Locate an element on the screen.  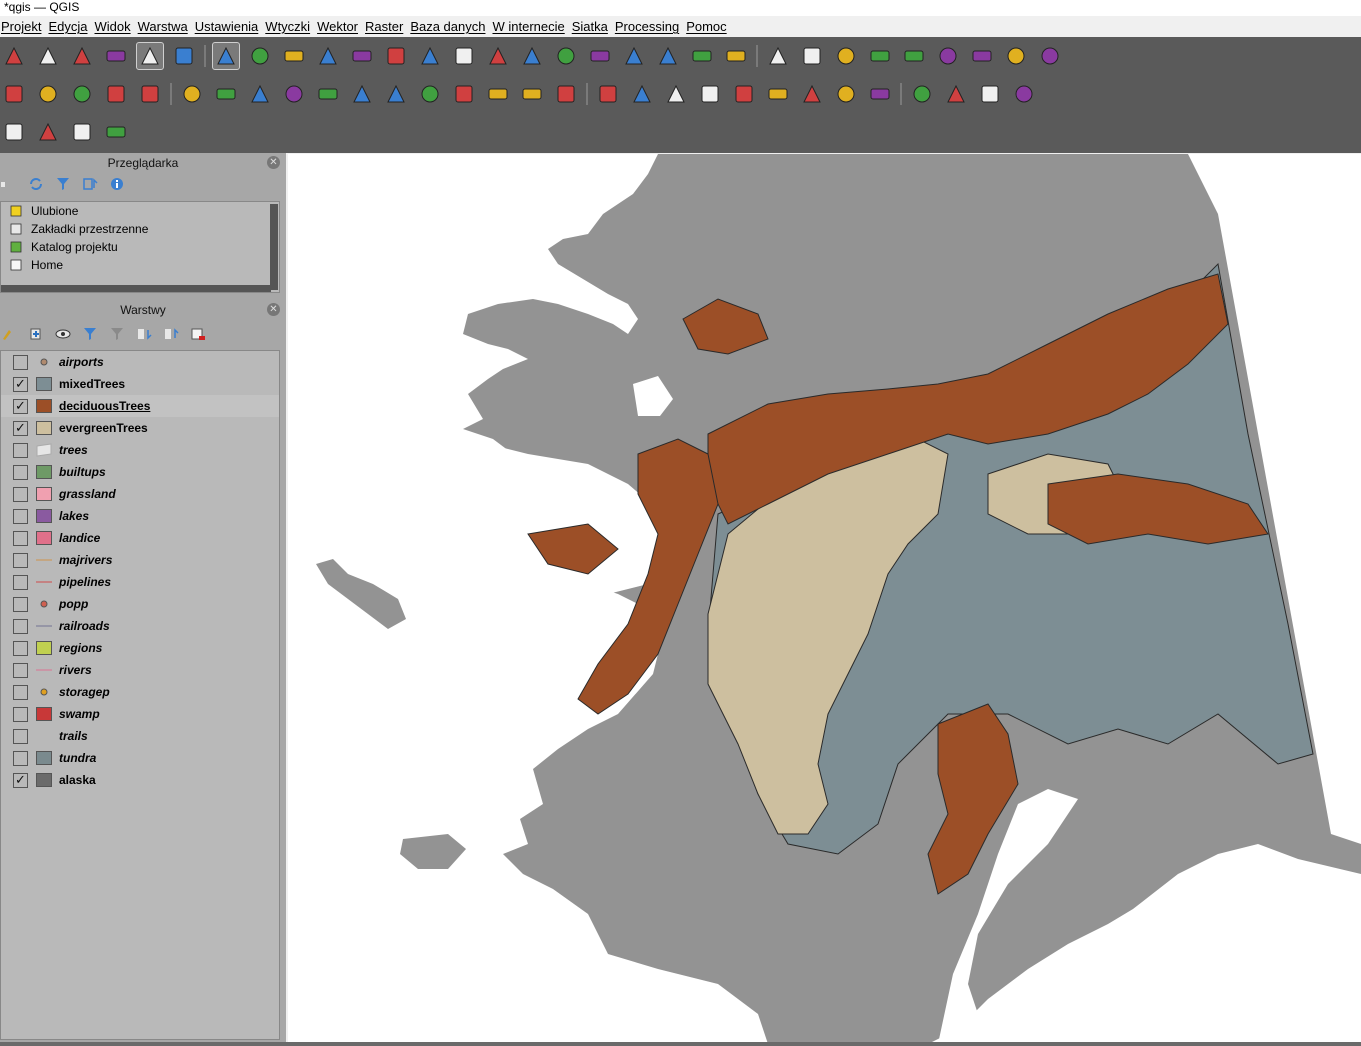
field-calc-icon is located at coordinates (914, 56).